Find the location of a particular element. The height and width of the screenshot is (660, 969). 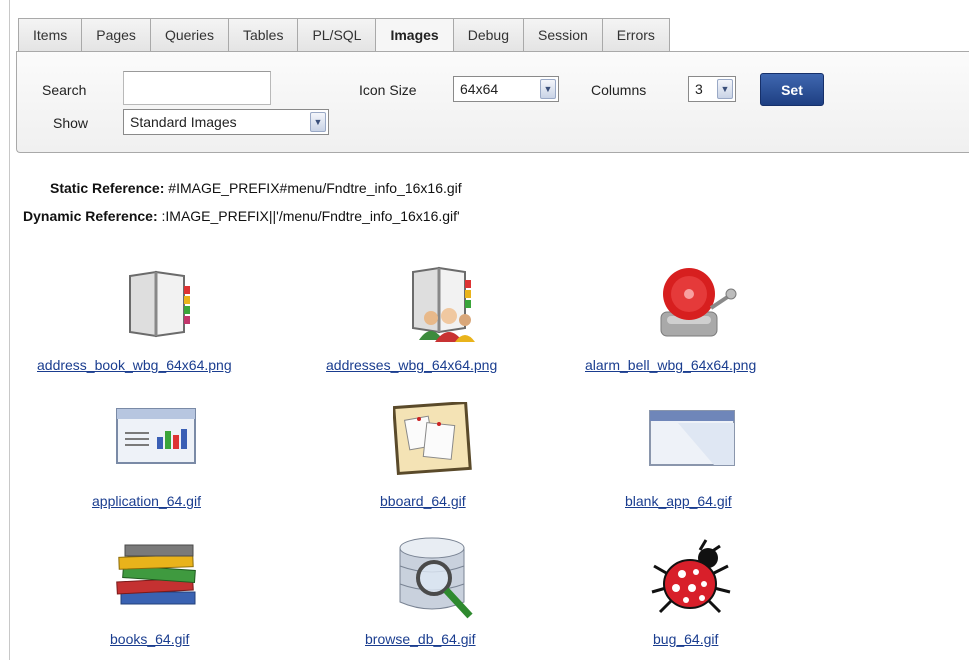

search-label: Search is located at coordinates (64, 90).